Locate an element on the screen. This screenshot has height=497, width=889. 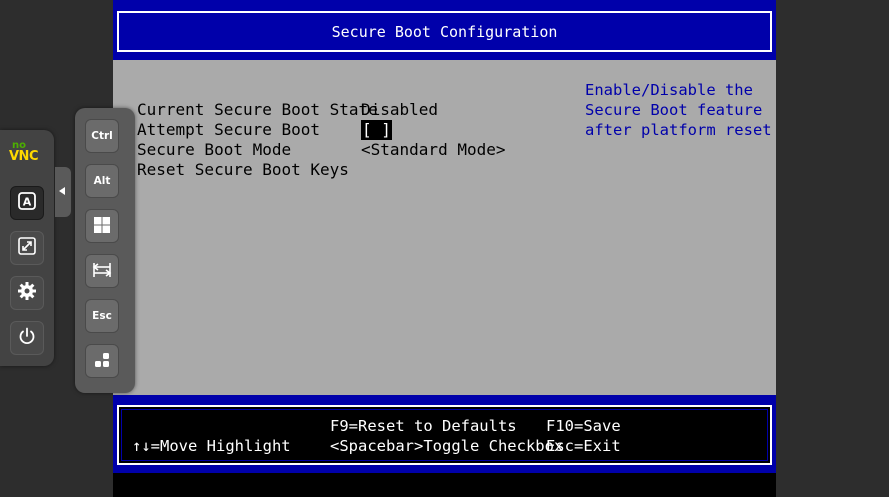
bios-header-frame: Secure Boot Configuration is located at coordinates (444, 31).